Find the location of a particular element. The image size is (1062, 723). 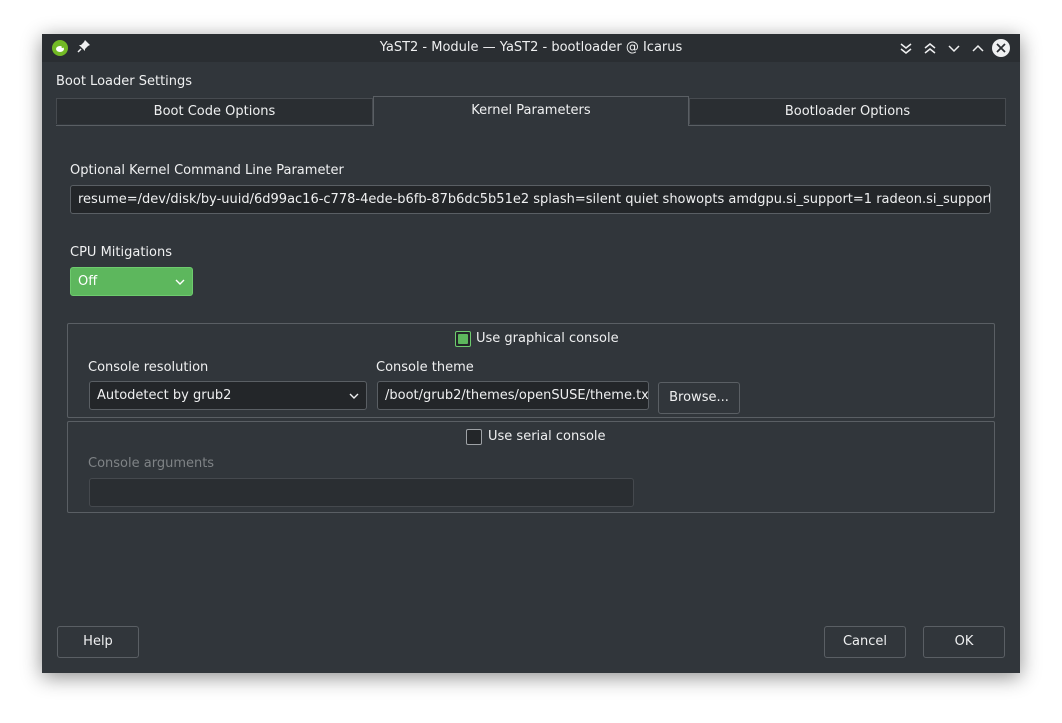

cpu-mitigations-select: Off is located at coordinates (131, 281).